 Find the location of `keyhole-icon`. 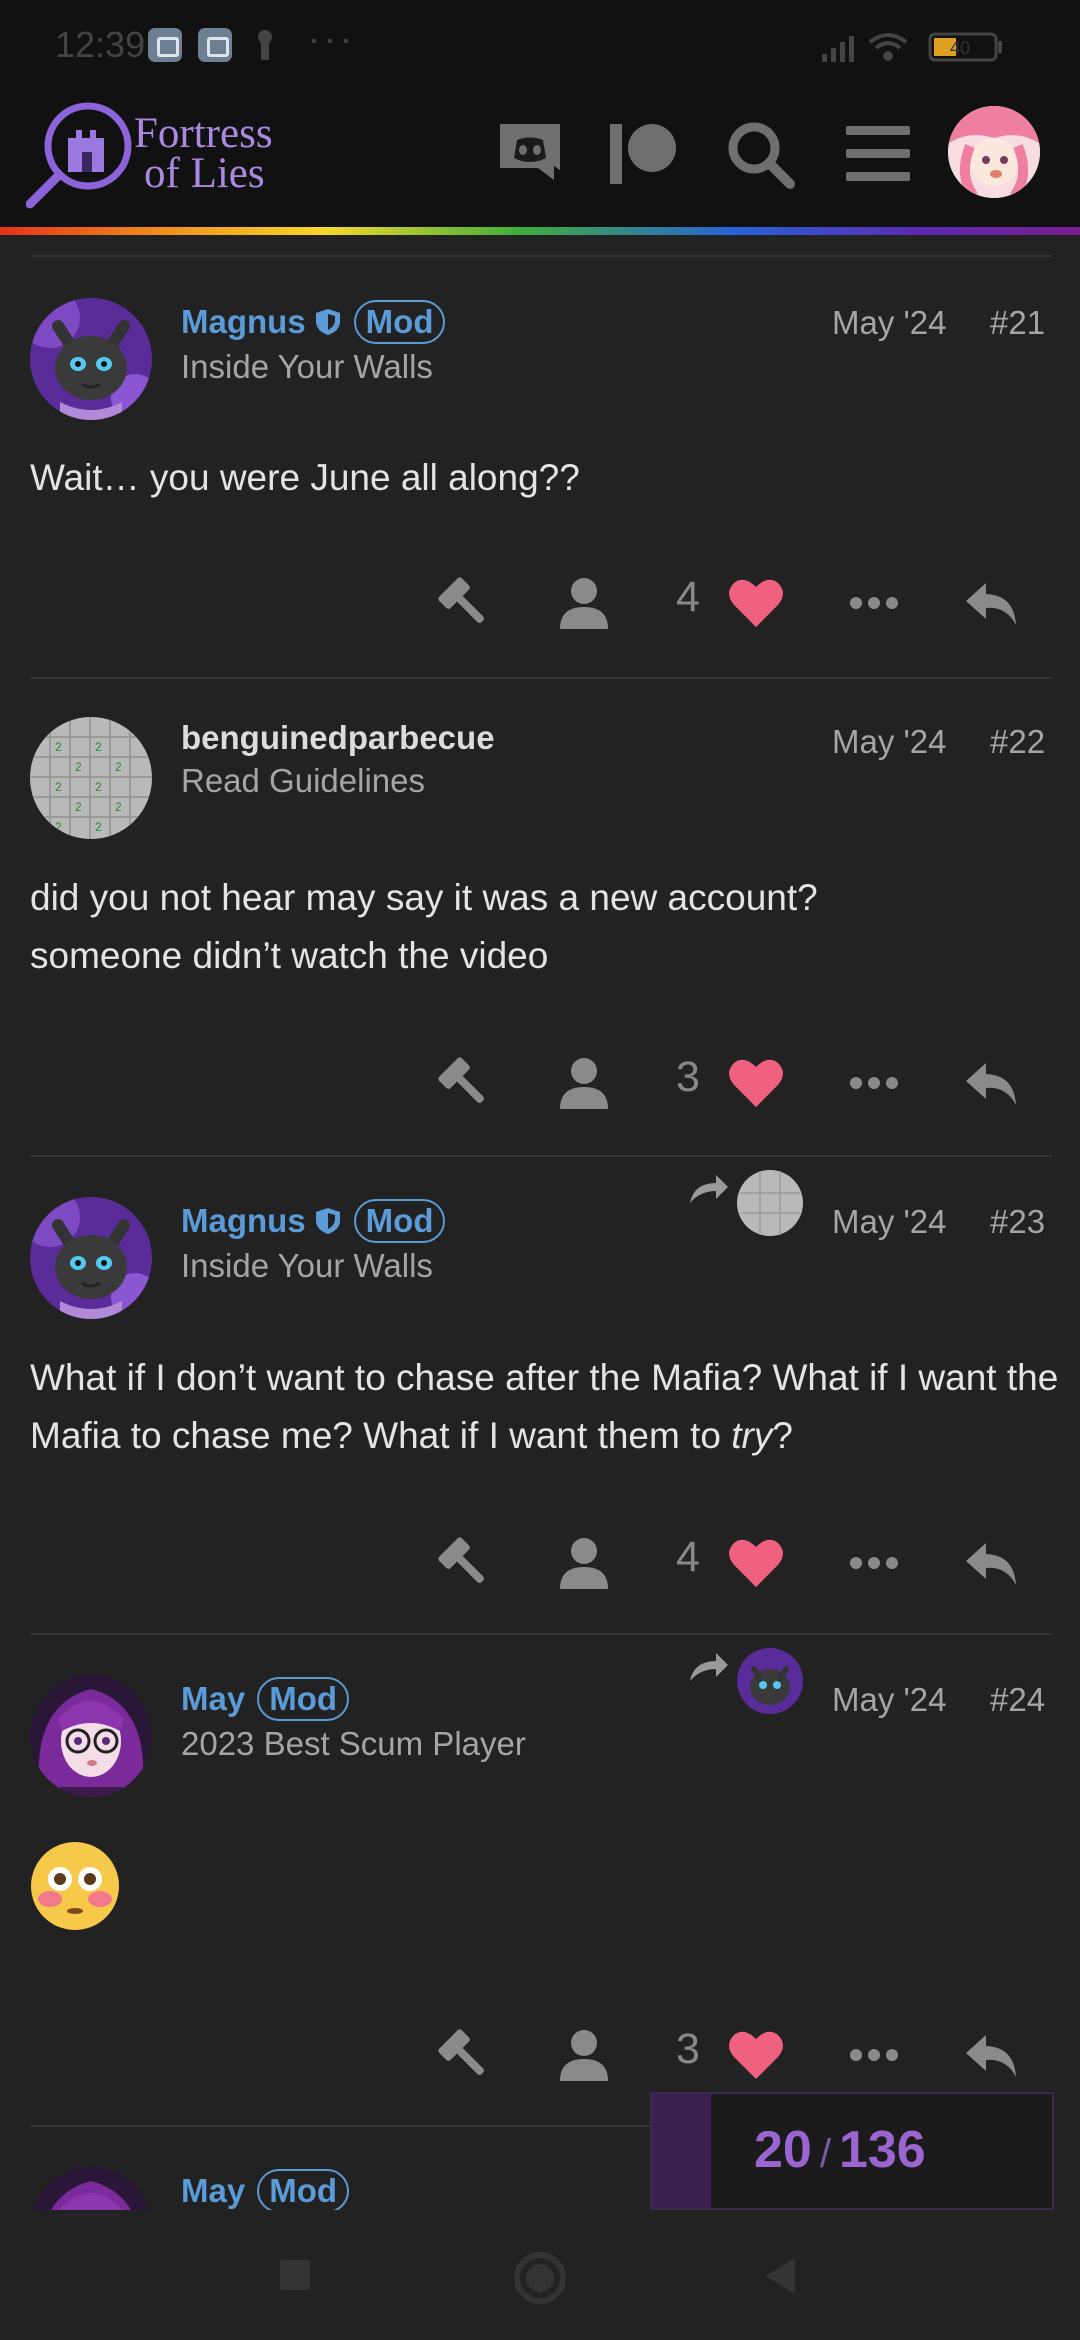

keyhole-icon is located at coordinates (265, 45).